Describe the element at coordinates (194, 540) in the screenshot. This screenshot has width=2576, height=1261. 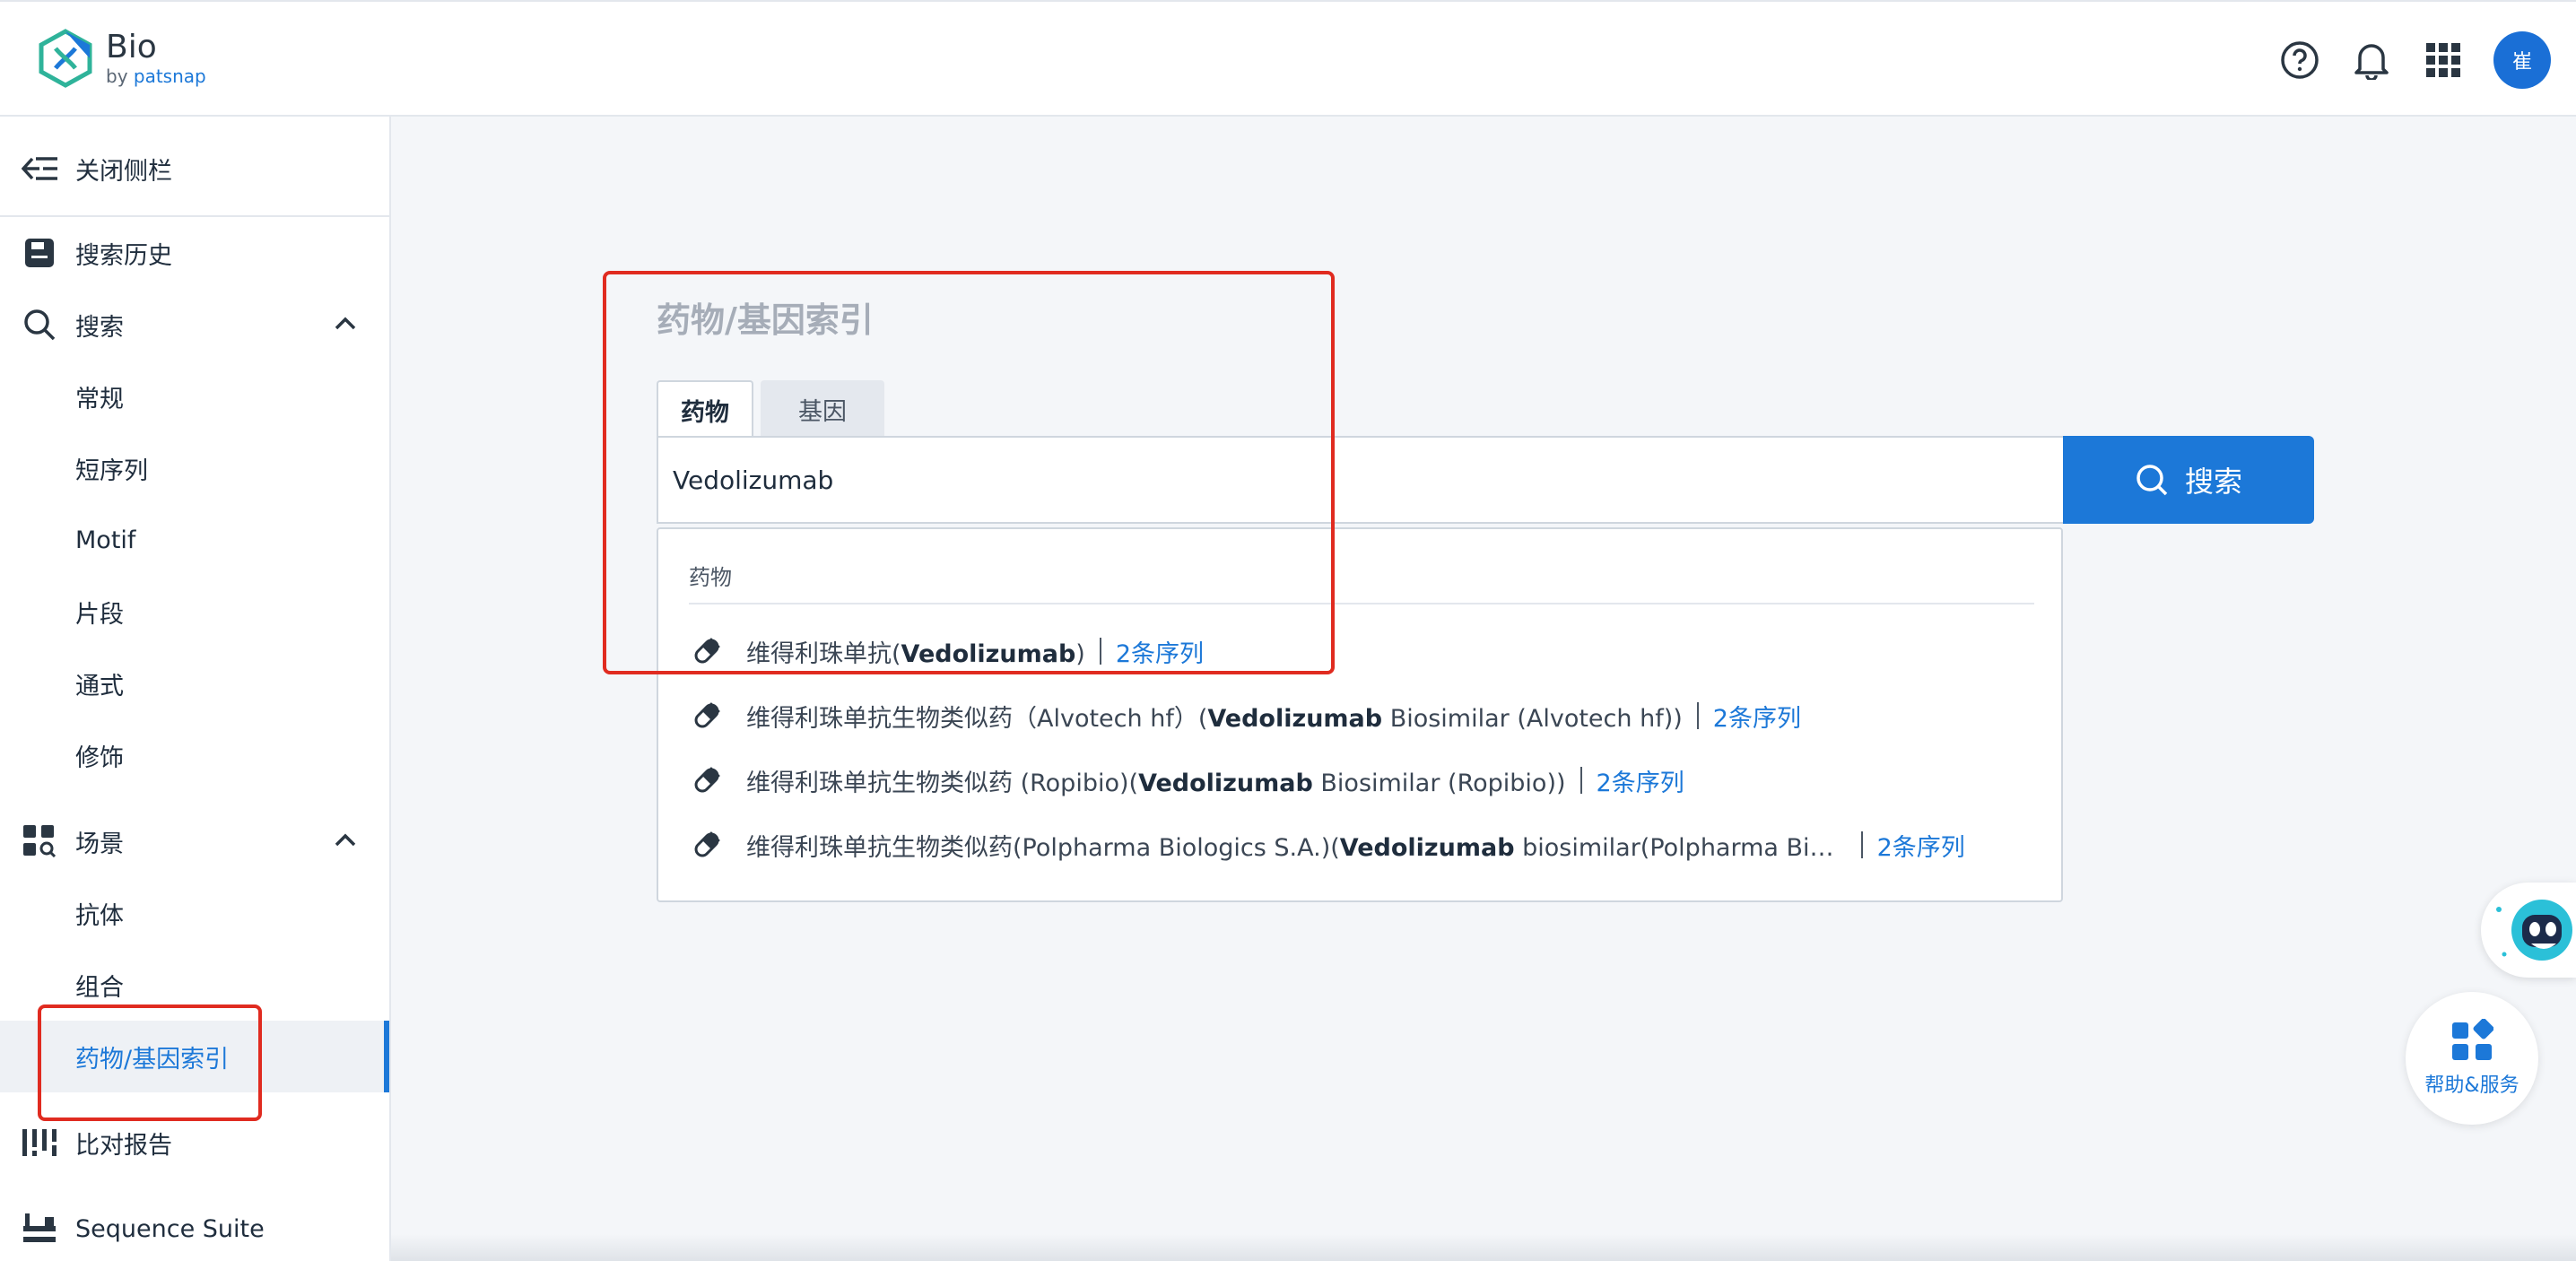
I see `sidebar-item-motif: Motif` at that location.